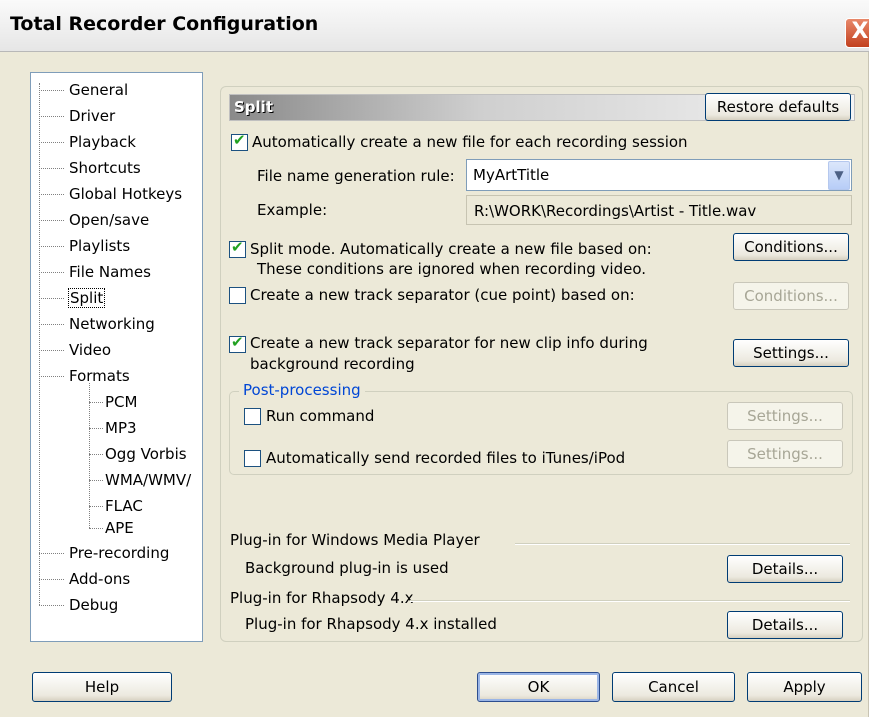 The image size is (869, 717). I want to click on example-value: R:\WORK\Recordings\Artist - Title.wav, so click(615, 211).